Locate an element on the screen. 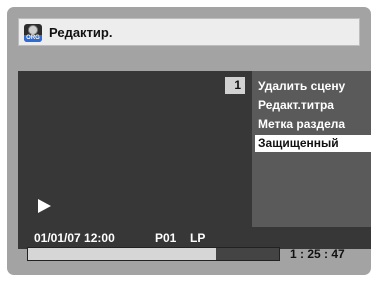  title-bar: ORG Редактир. is located at coordinates (189, 32).